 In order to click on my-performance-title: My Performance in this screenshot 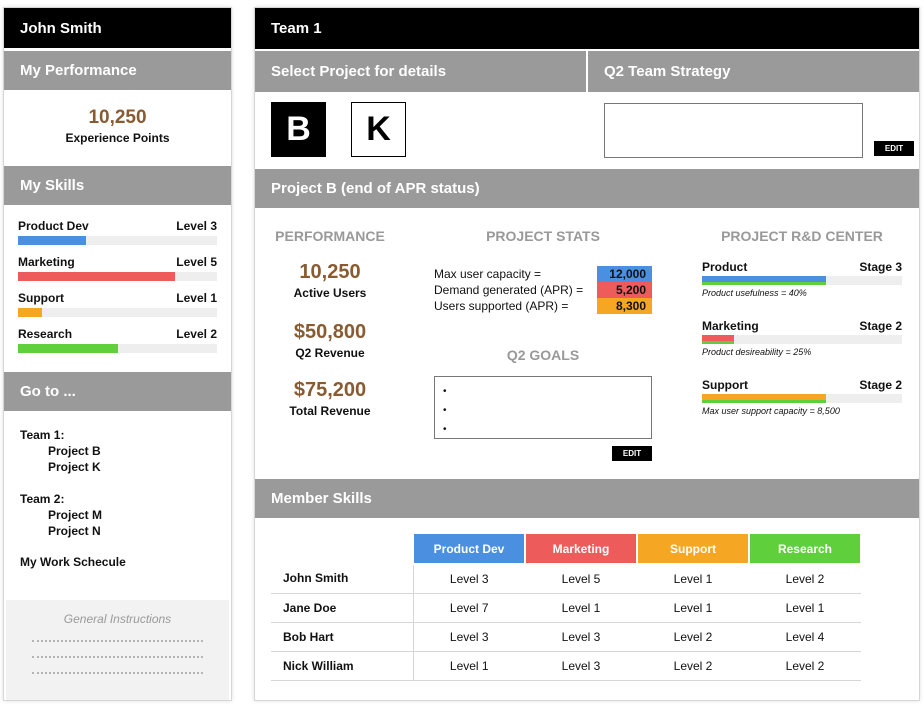, I will do `click(78, 70)`.